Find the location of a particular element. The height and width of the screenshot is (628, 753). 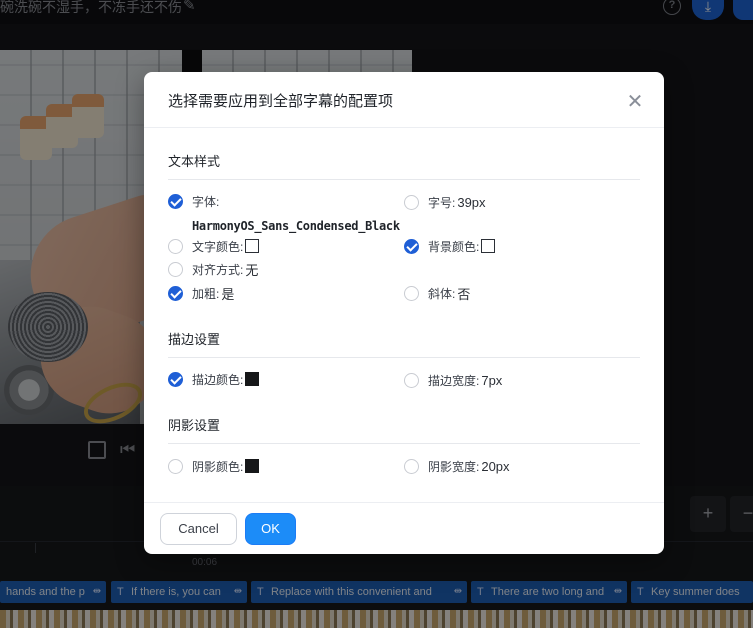

option-label: 加粗: is located at coordinates (206, 293).